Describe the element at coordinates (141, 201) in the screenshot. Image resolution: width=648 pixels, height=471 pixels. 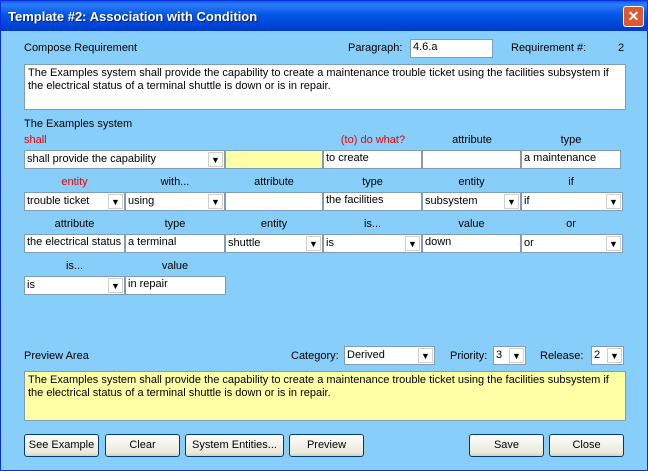
I see `with-dropdown-value: using` at that location.